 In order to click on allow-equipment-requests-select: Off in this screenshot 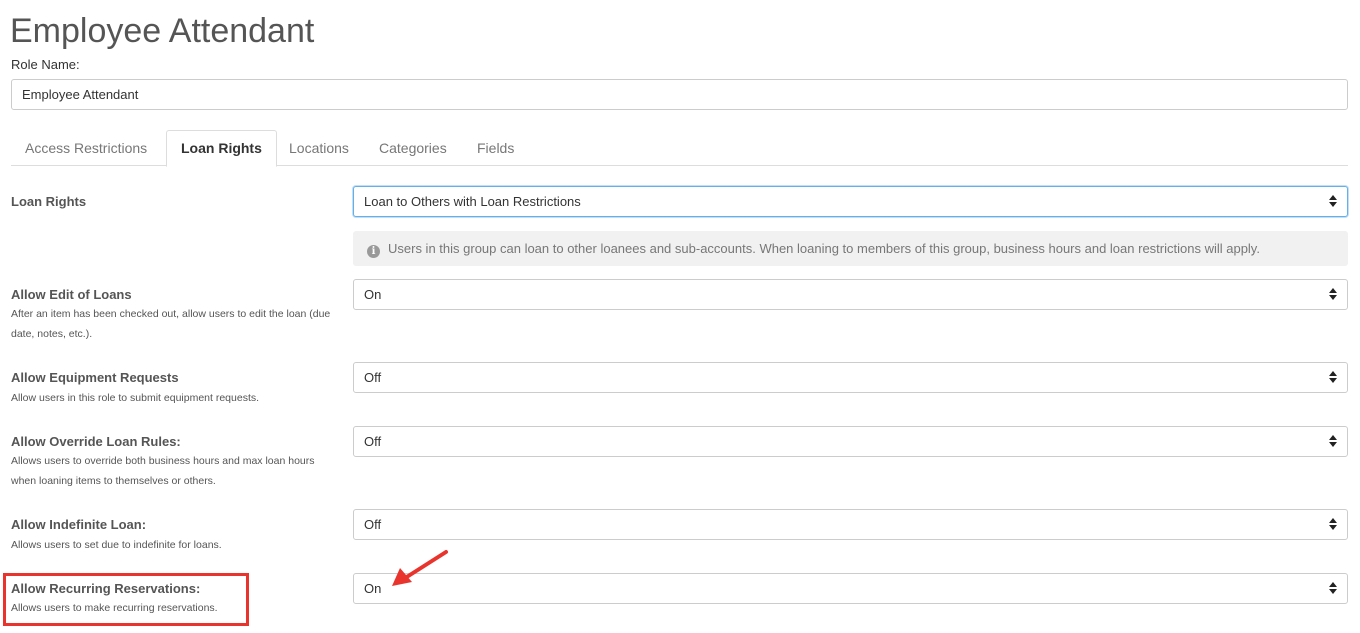, I will do `click(850, 377)`.